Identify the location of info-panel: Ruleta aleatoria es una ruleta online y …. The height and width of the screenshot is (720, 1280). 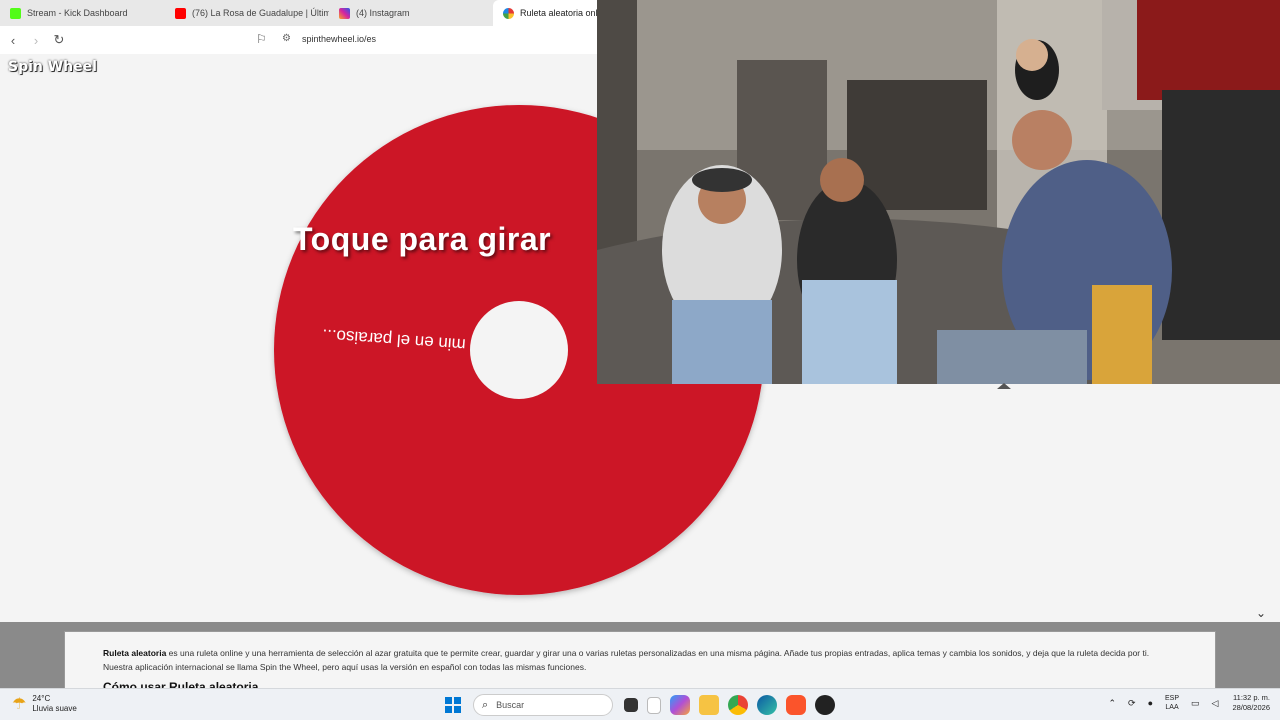
(640, 656).